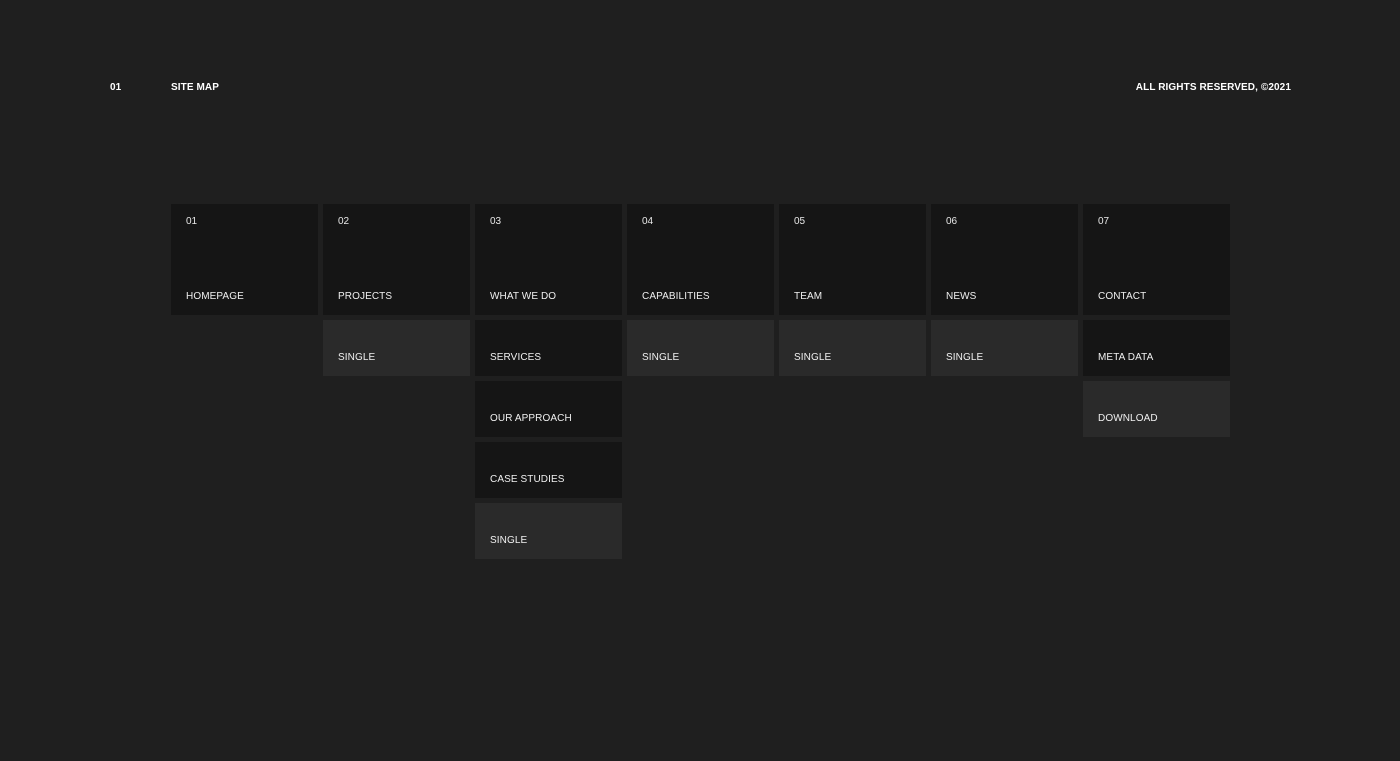 The image size is (1400, 761). What do you see at coordinates (548, 409) in the screenshot?
I see `sitemap-subpage-tile: OUR APPROACH` at bounding box center [548, 409].